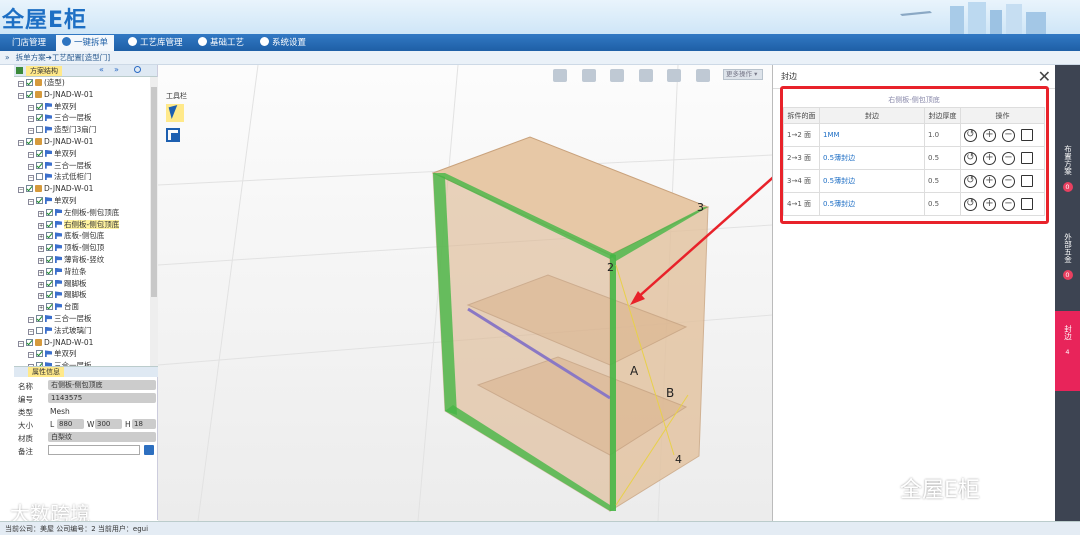 The height and width of the screenshot is (536, 1080). I want to click on tree-node: + 顶板-侧包顶, so click(82, 248).